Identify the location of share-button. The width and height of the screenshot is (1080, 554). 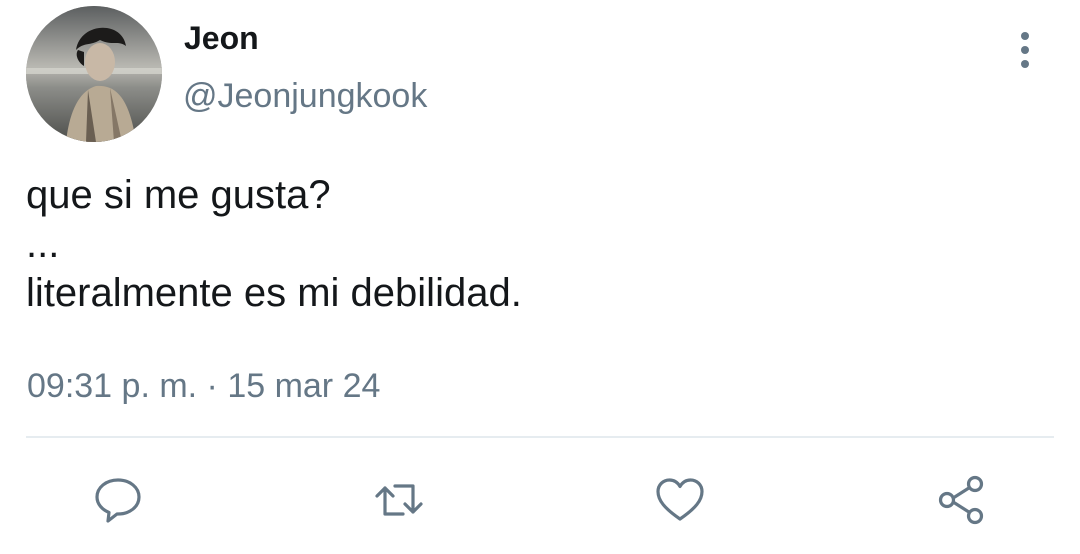
(961, 500).